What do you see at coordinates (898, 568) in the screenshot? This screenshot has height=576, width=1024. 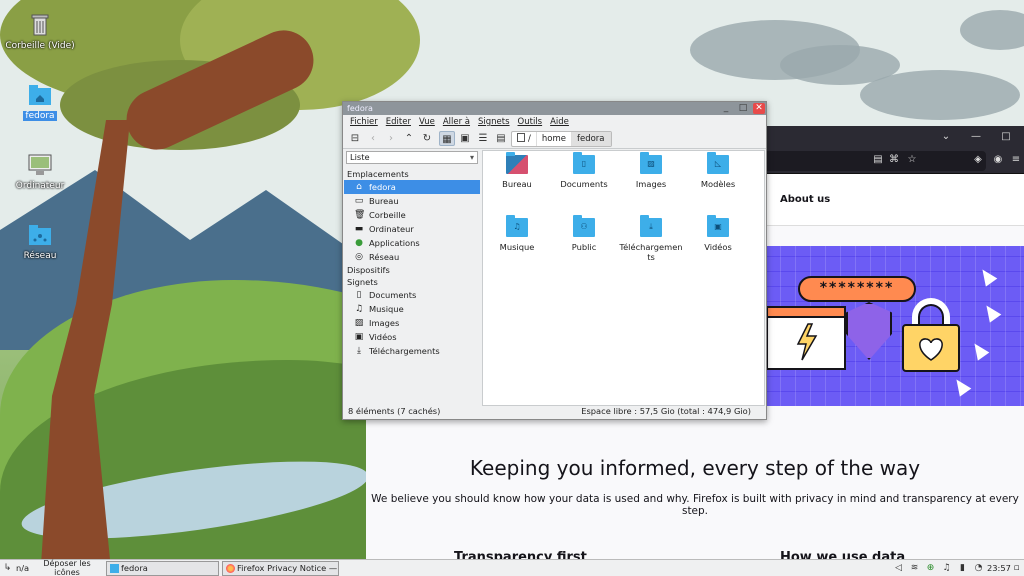 I see `volume-icon: ◁` at bounding box center [898, 568].